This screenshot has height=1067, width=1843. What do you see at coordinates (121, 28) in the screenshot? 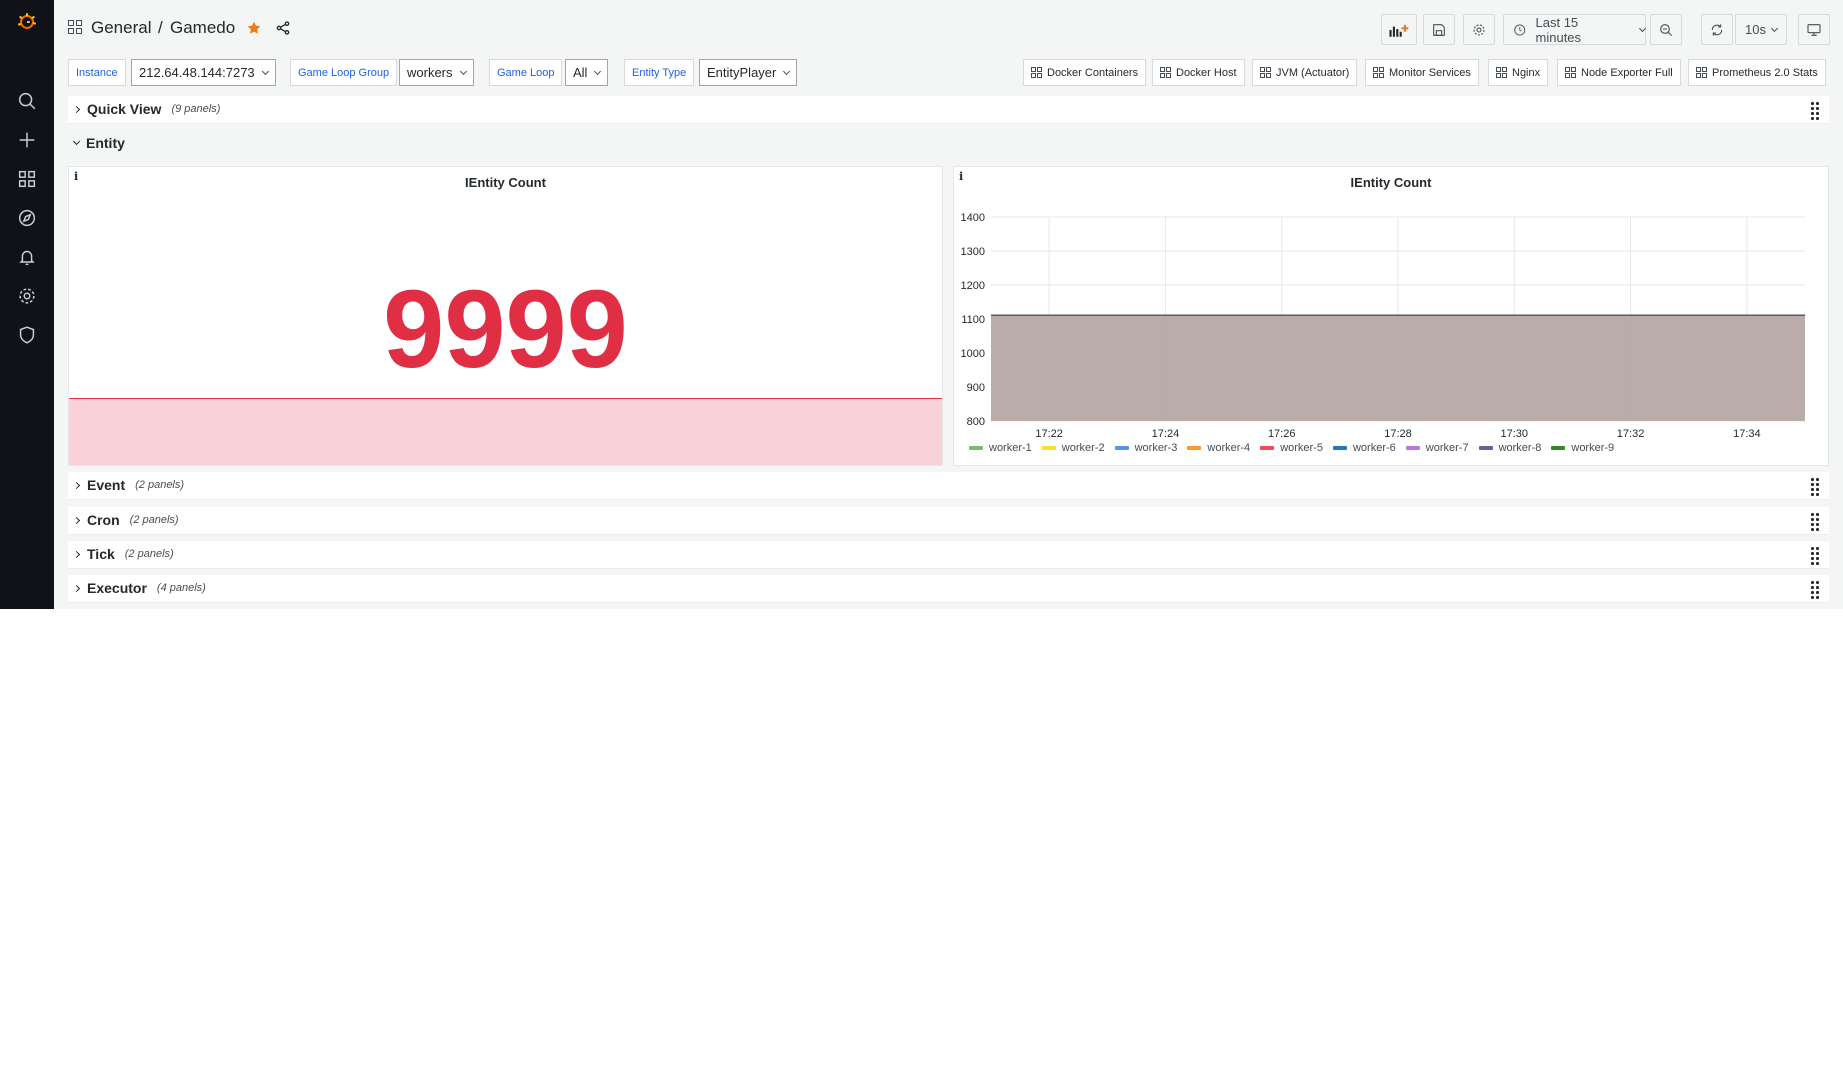
I see `breadcrumb-folder: General` at bounding box center [121, 28].